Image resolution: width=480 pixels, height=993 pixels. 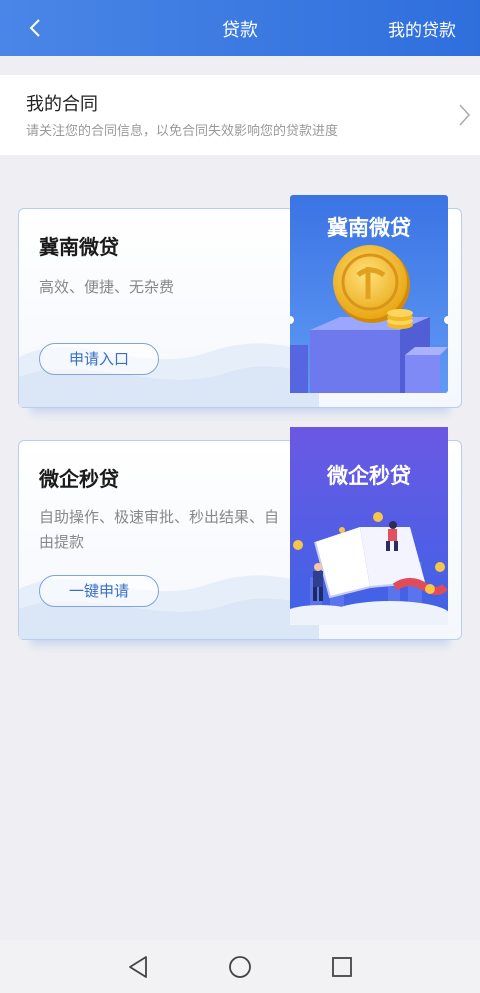 What do you see at coordinates (369, 526) in the screenshot?
I see `micro-enterprise-loan-illustration: 微企秒贷` at bounding box center [369, 526].